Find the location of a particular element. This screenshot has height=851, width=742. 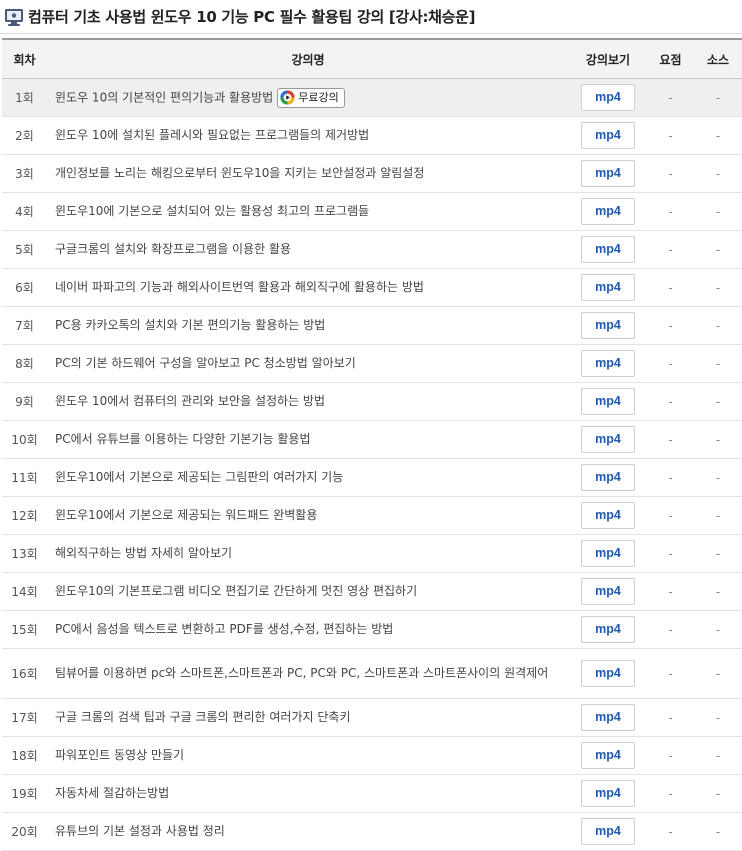

lecture-number: 10회 is located at coordinates (24, 439).